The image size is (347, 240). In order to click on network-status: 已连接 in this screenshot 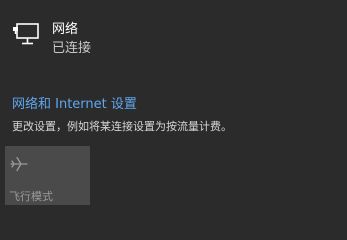, I will do `click(72, 48)`.